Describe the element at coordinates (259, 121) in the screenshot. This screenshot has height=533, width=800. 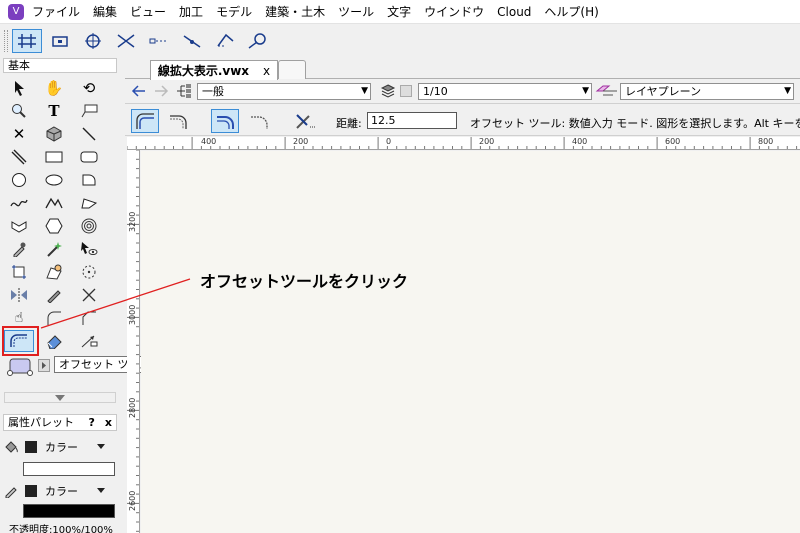
I see `move-original-mode` at that location.